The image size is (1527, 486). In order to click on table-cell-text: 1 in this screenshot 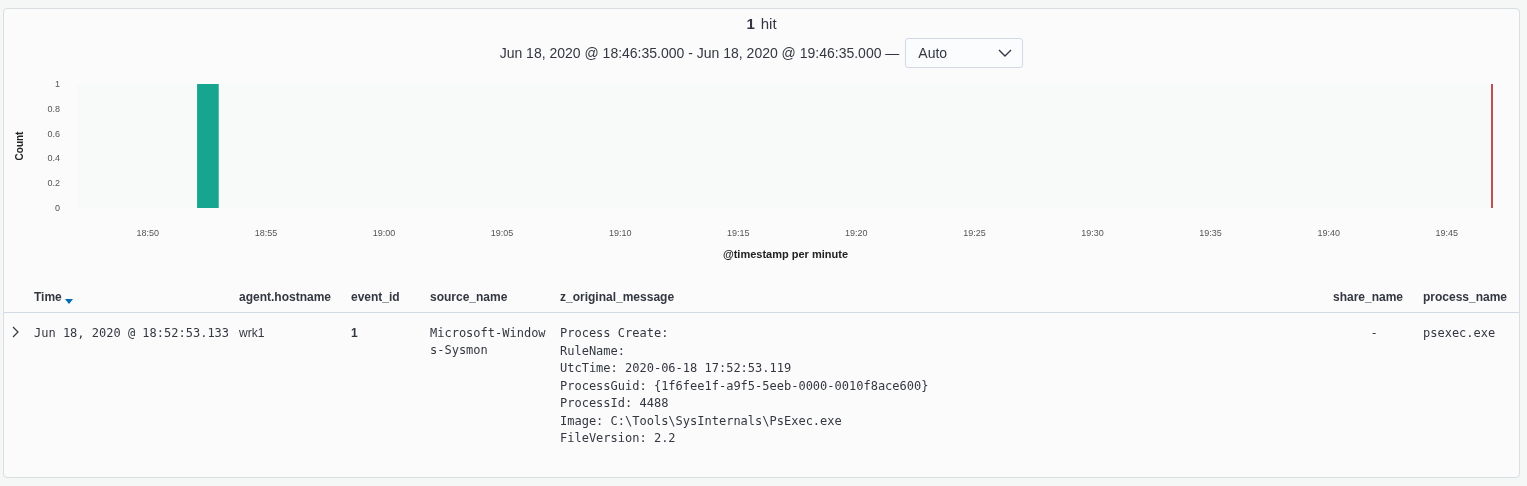, I will do `click(354, 333)`.